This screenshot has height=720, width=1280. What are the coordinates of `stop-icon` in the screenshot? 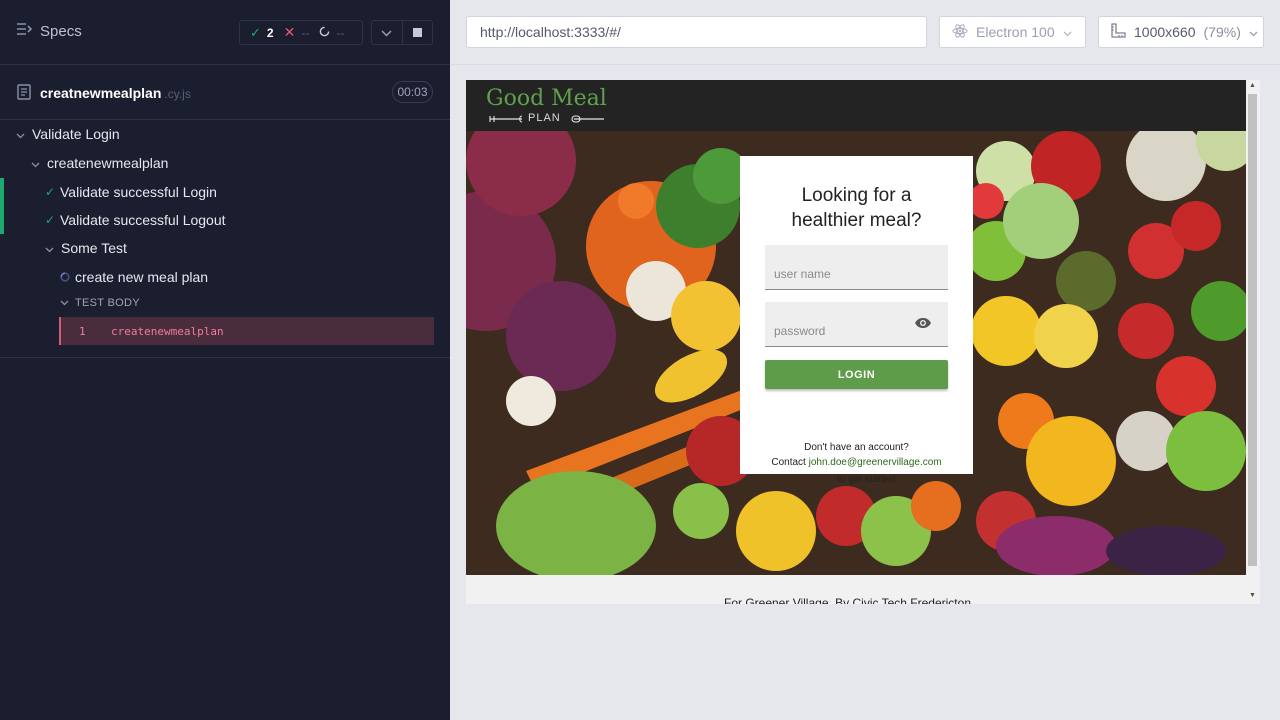 It's located at (417, 32).